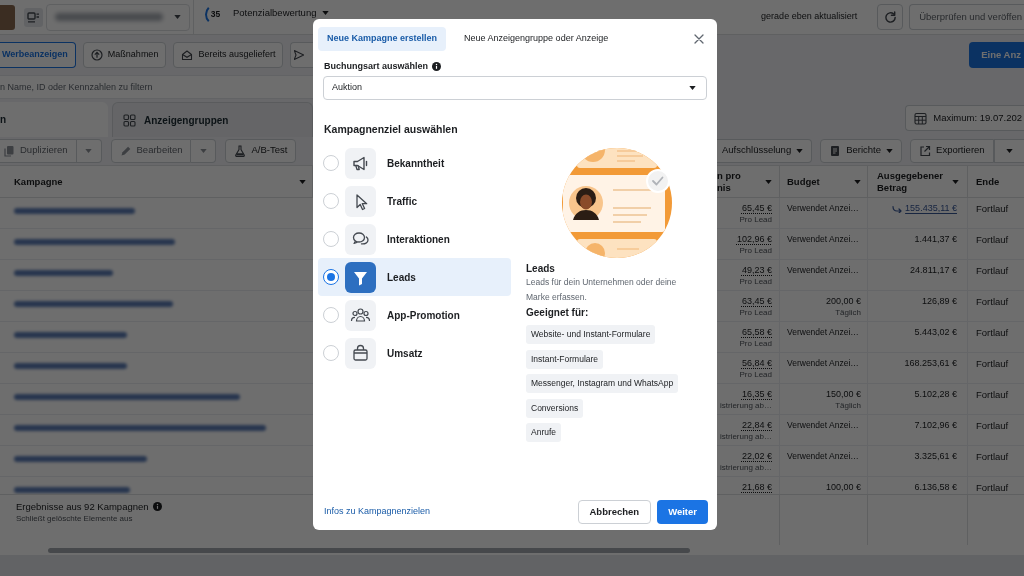  I want to click on calendar-icon, so click(921, 118).